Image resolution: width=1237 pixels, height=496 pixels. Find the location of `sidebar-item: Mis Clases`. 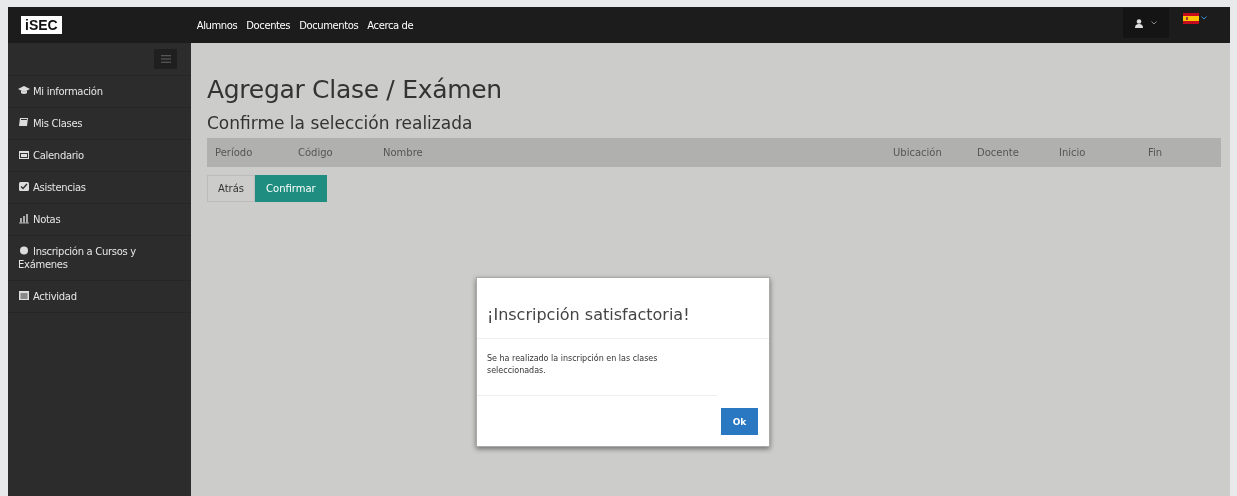

sidebar-item: Mis Clases is located at coordinates (99, 124).